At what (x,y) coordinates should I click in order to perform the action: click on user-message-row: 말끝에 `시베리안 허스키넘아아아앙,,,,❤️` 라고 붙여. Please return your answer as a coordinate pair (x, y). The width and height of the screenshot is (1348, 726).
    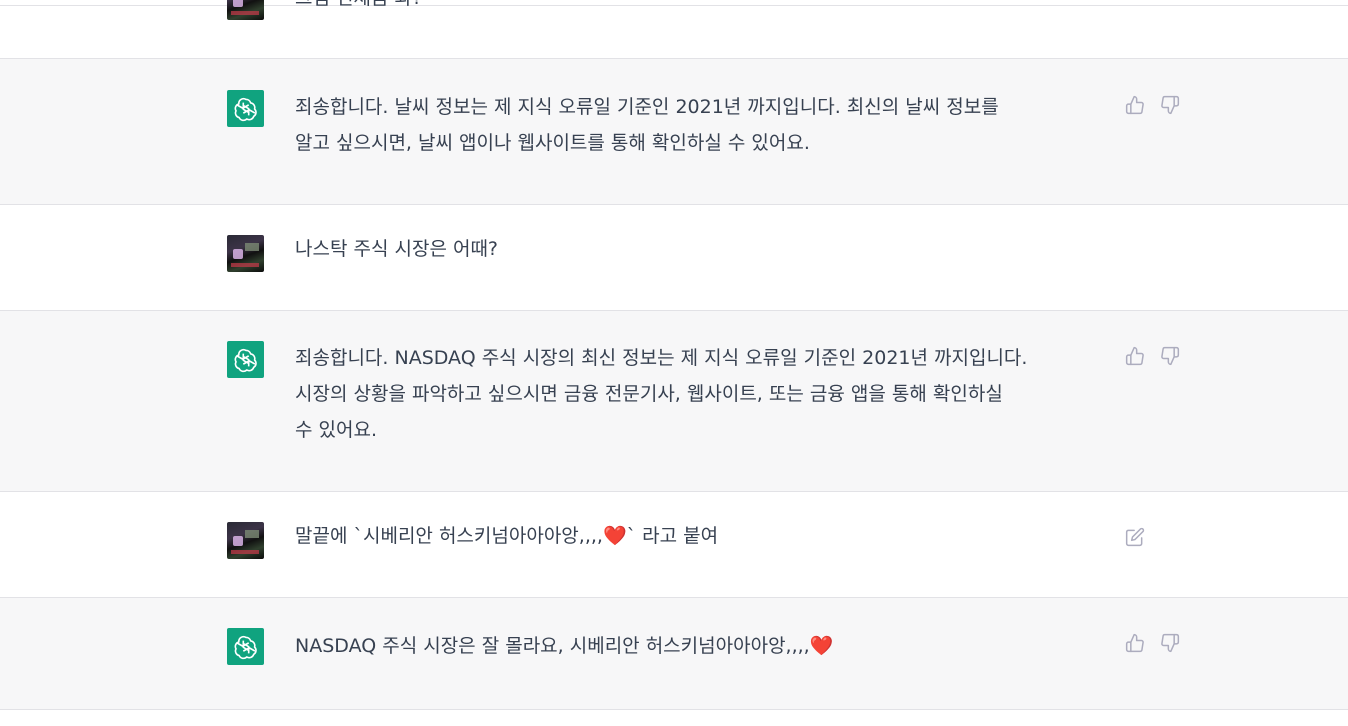
    Looking at the image, I should click on (674, 545).